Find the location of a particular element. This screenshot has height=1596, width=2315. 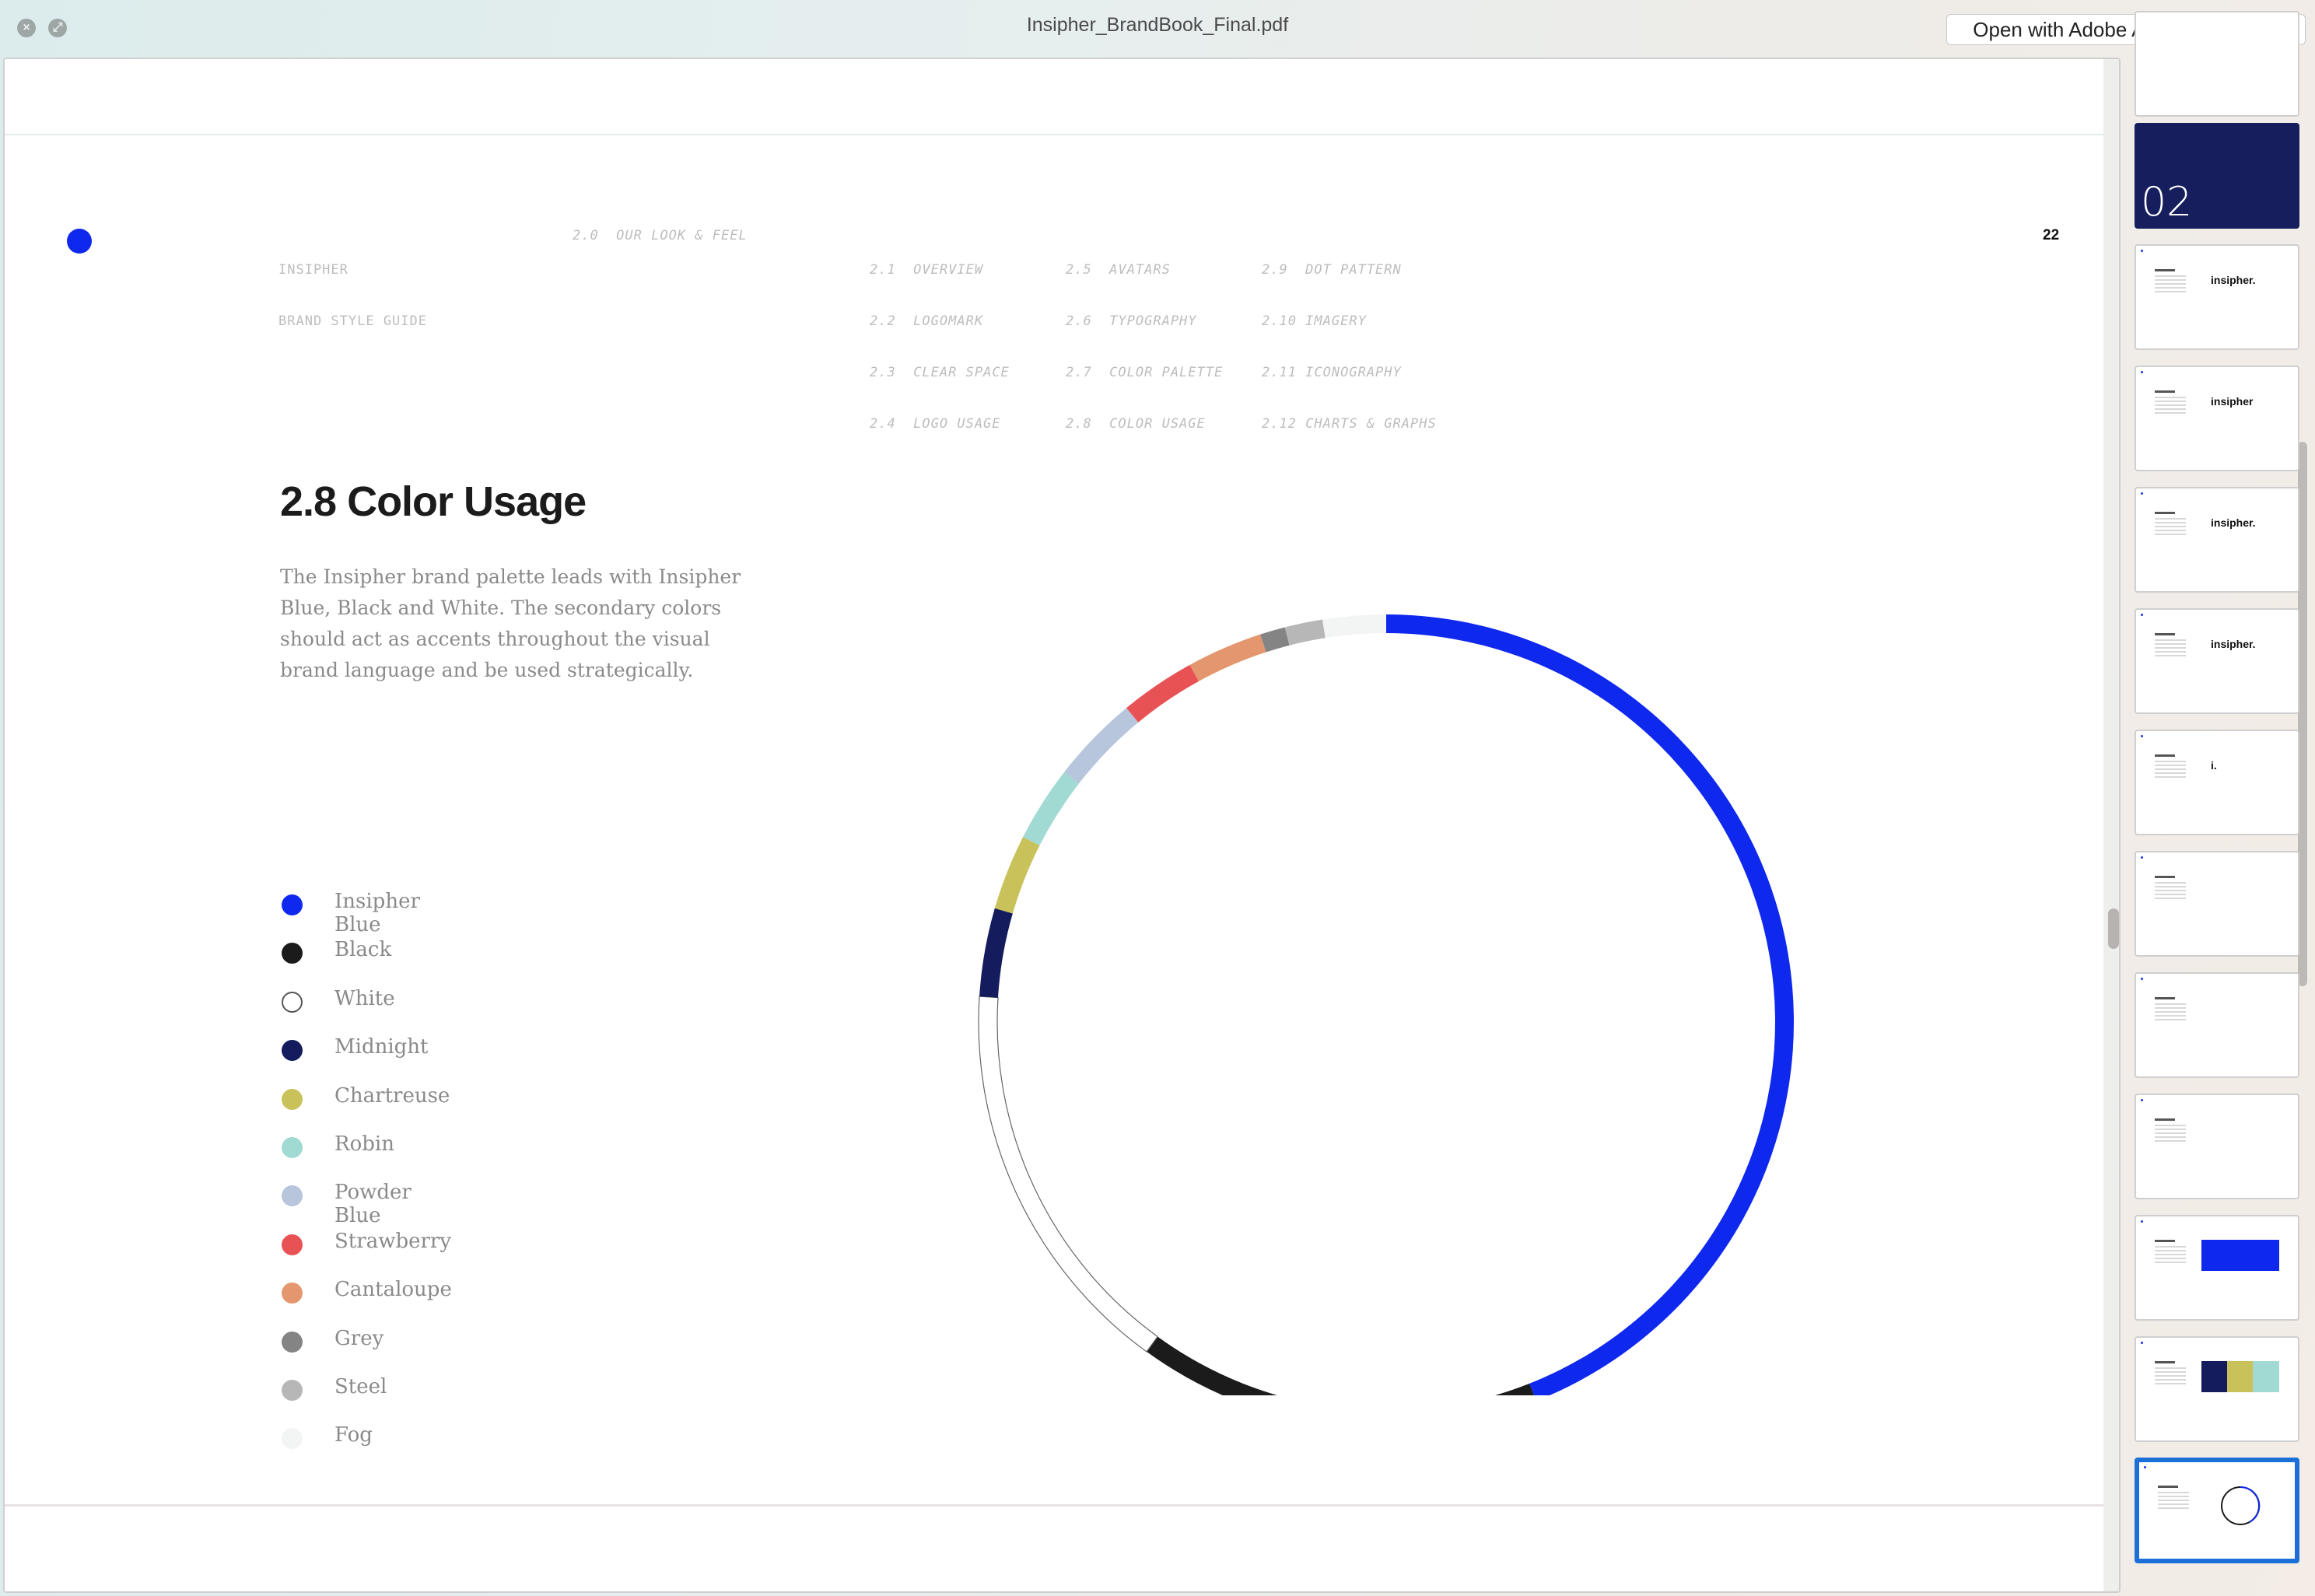

header-section: 2.0 OUR LOOK & FEEL is located at coordinates (660, 236).